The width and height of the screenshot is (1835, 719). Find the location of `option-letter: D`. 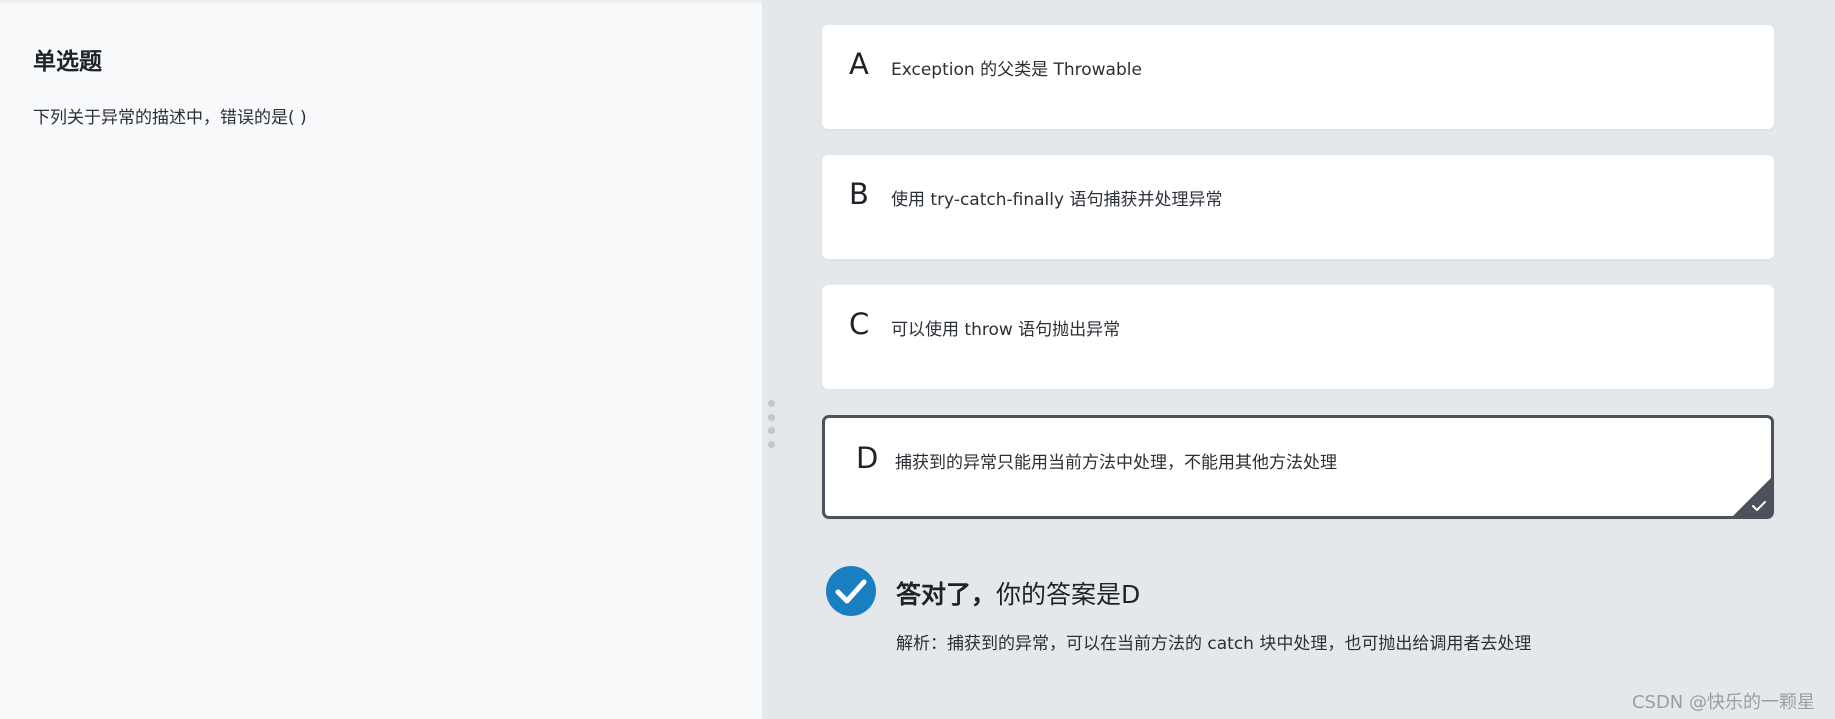

option-letter: D is located at coordinates (867, 458).